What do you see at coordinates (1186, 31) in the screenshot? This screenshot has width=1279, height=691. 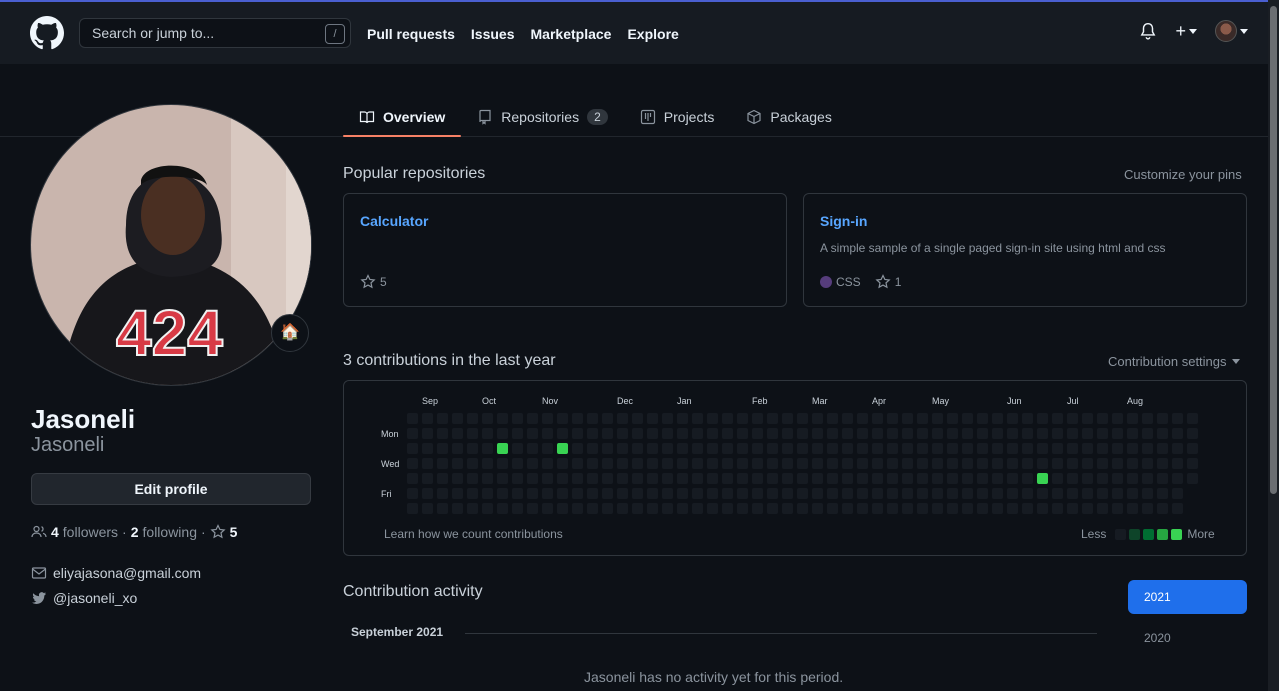 I see `create-new-dropdown: +` at bounding box center [1186, 31].